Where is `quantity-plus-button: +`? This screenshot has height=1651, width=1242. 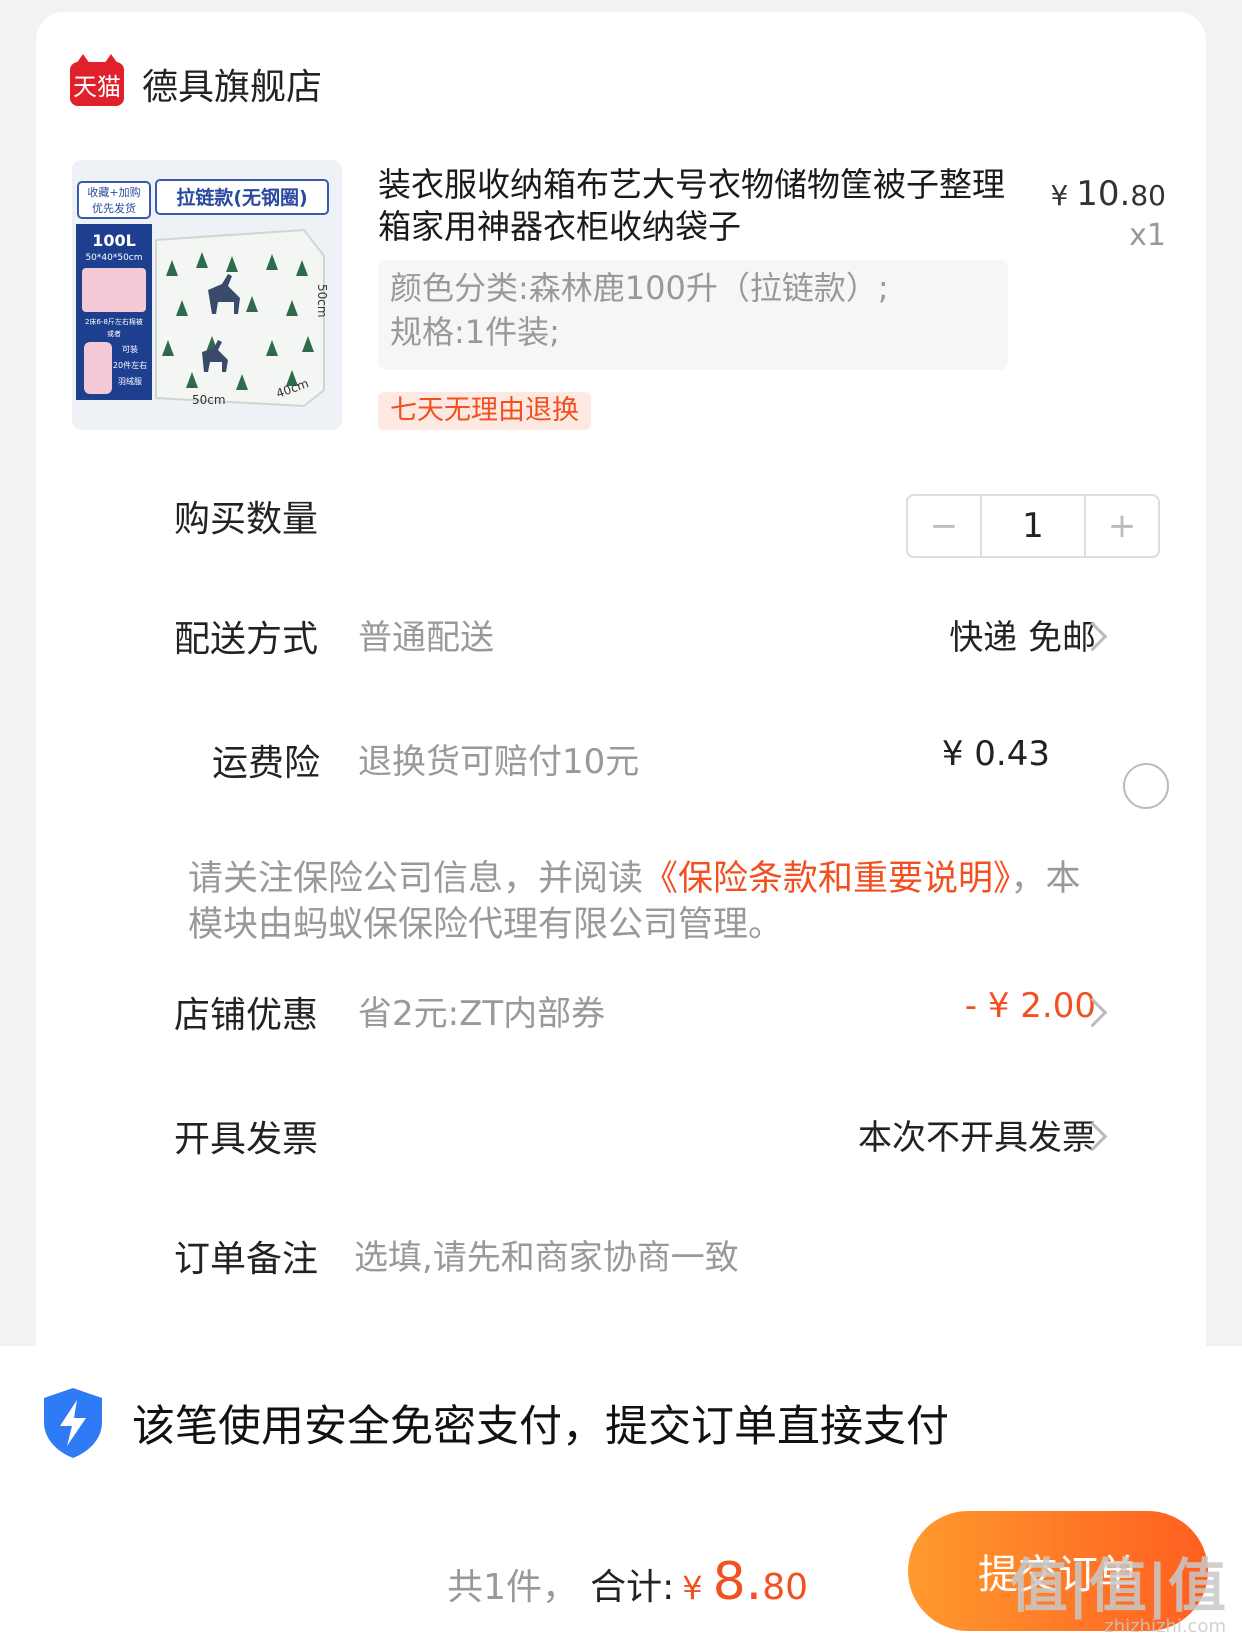
quantity-plus-button: + is located at coordinates (1122, 526).